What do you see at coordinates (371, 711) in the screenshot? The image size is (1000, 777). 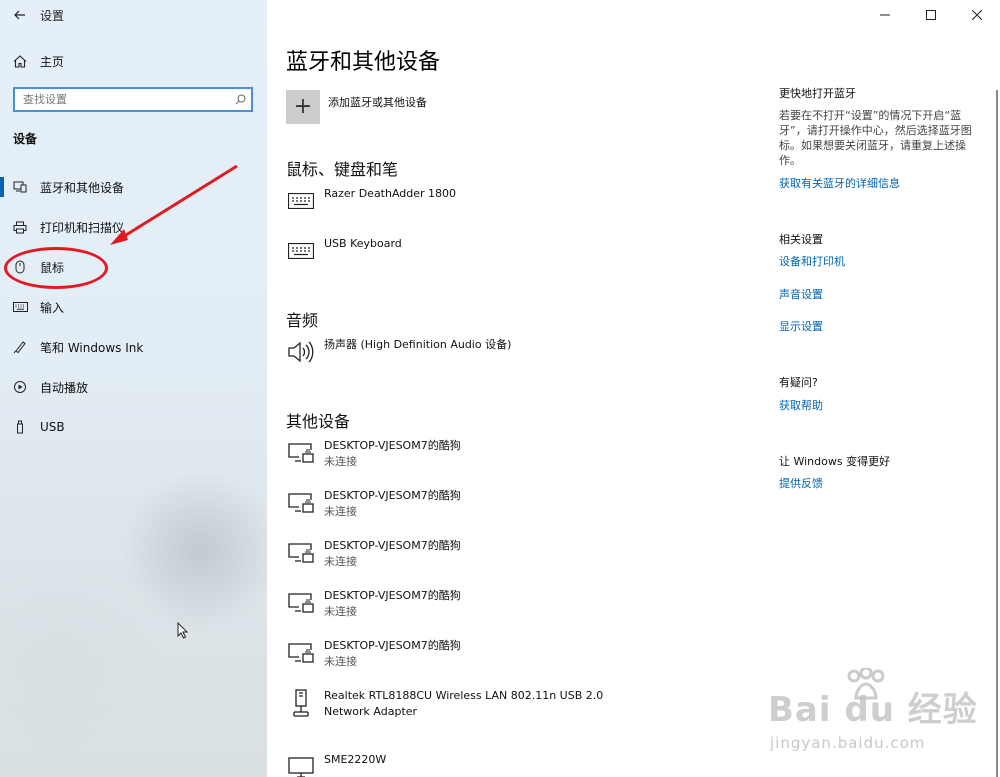 I see `device-name-line2: Network Adapter` at bounding box center [371, 711].